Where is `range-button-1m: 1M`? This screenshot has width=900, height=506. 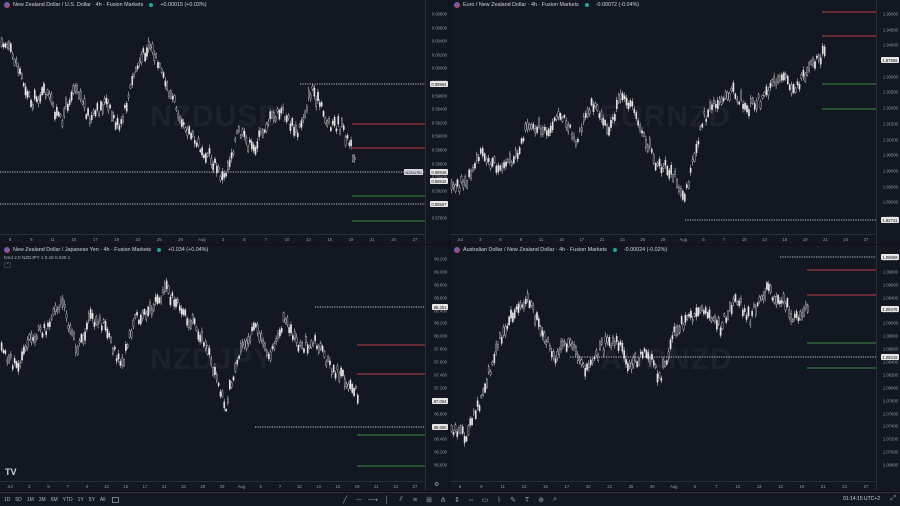 range-button-1m: 1M is located at coordinates (30, 500).